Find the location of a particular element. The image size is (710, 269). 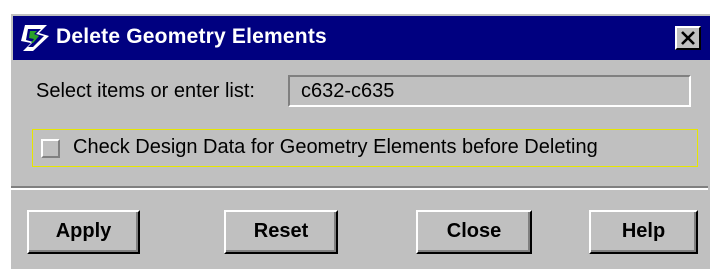

apply-button: Apply is located at coordinates (83, 232).